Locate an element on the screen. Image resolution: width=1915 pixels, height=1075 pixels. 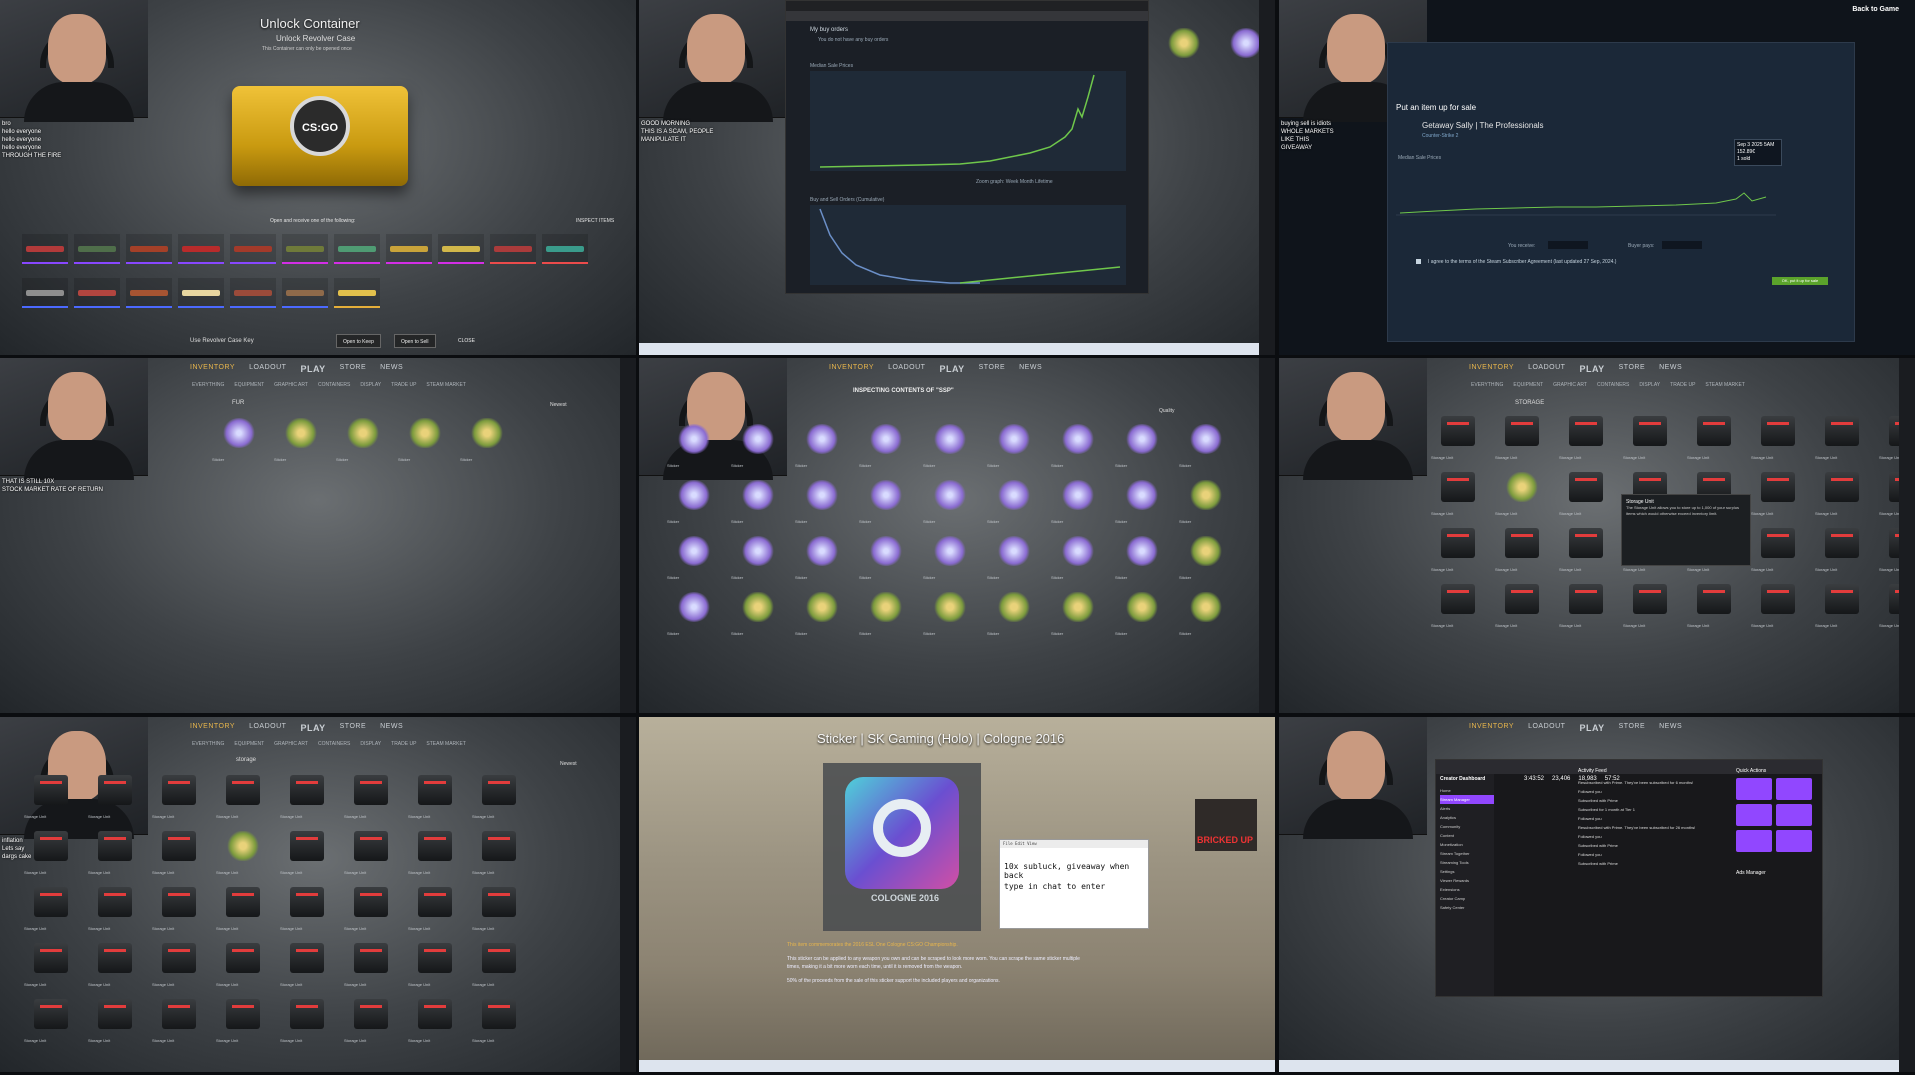
windows-taskbar is located at coordinates (957, 1066).